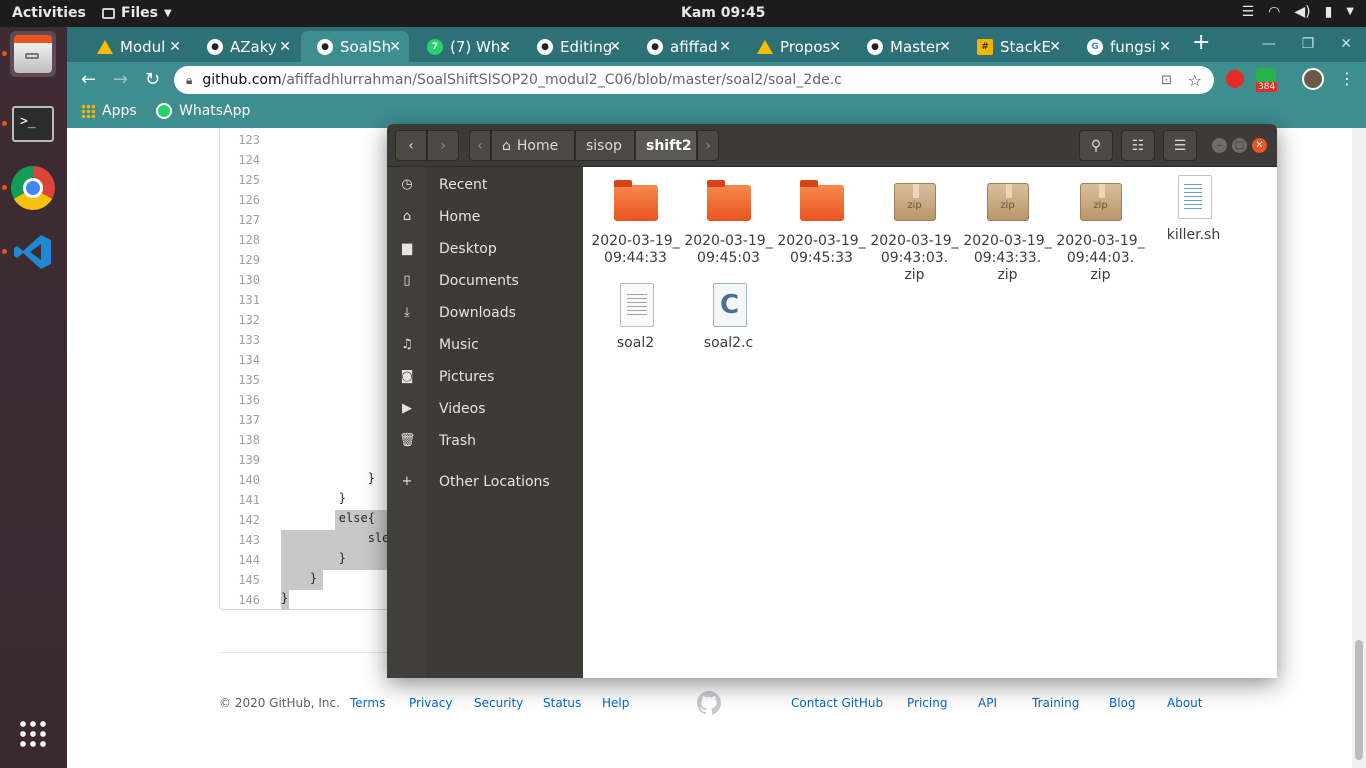 This screenshot has width=1366, height=768. Describe the element at coordinates (485, 314) in the screenshot. I see `sidebar-item-downloads: ⤓ Downloads` at that location.